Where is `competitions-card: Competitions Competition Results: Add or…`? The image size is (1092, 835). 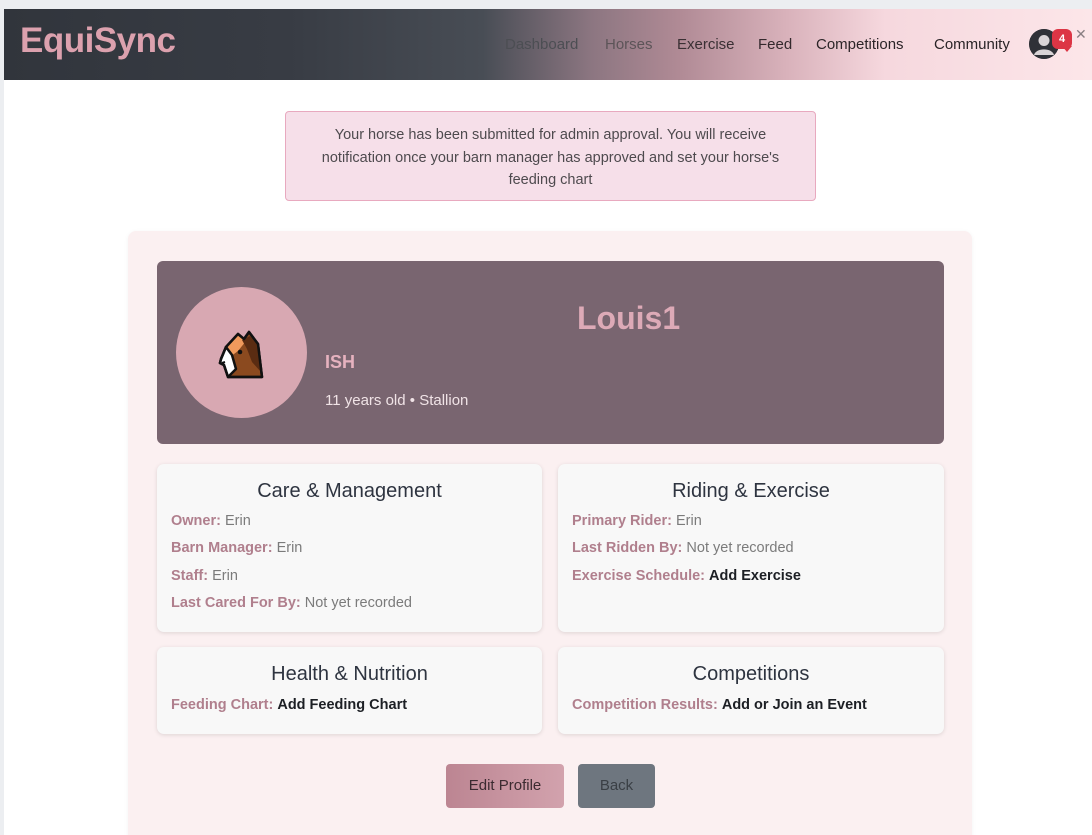
competitions-card: Competitions Competition Results: Add or… is located at coordinates (751, 690).